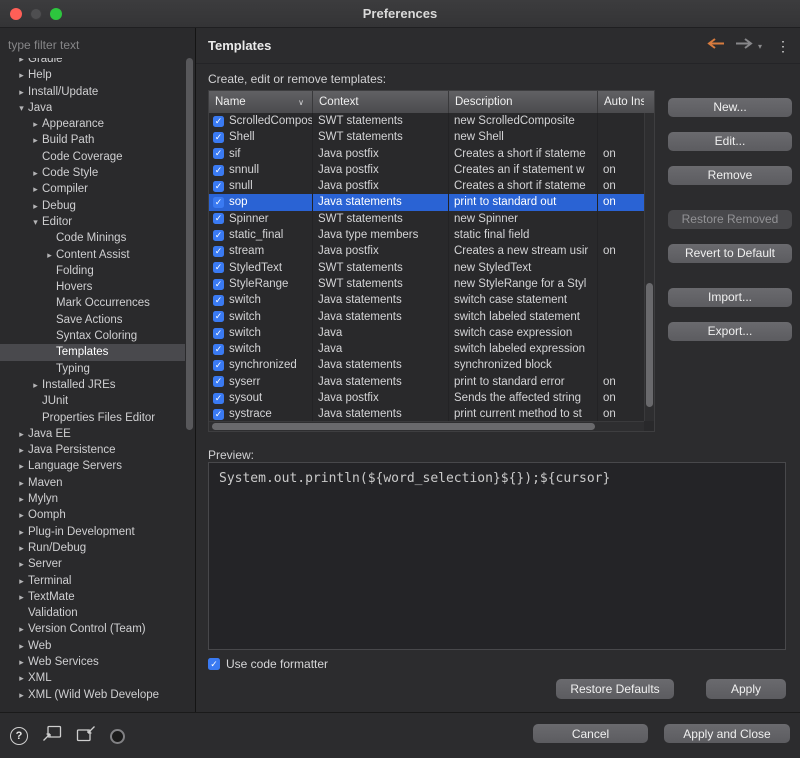 The height and width of the screenshot is (758, 800). I want to click on help-icon: ?, so click(19, 736).